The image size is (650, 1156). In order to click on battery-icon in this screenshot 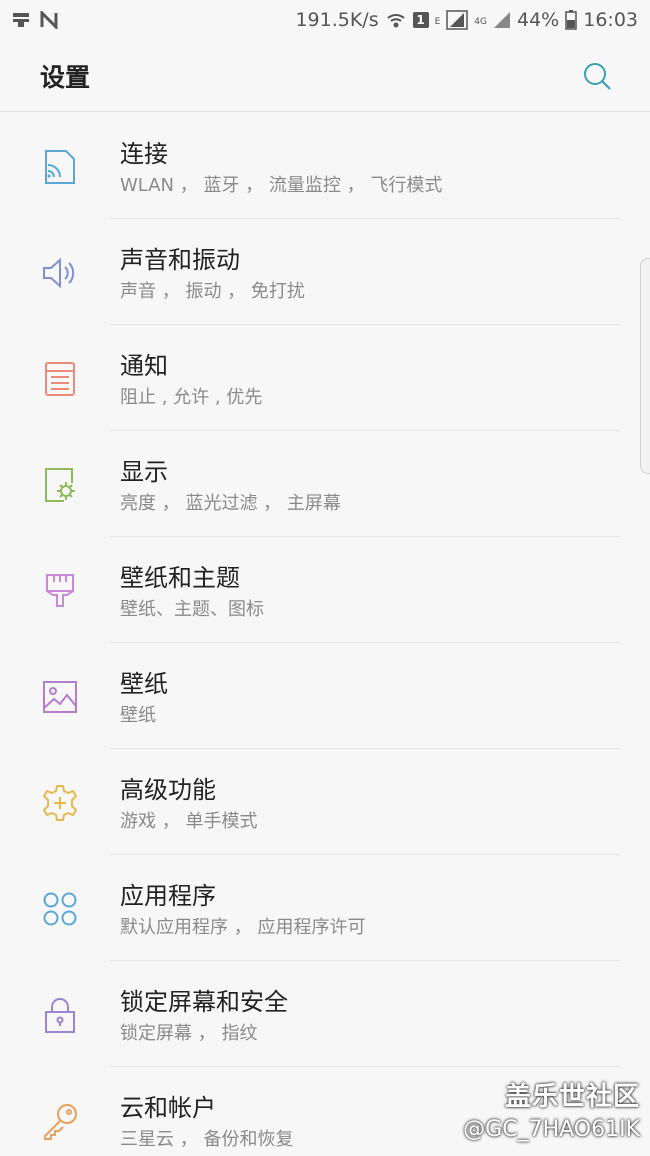, I will do `click(571, 20)`.